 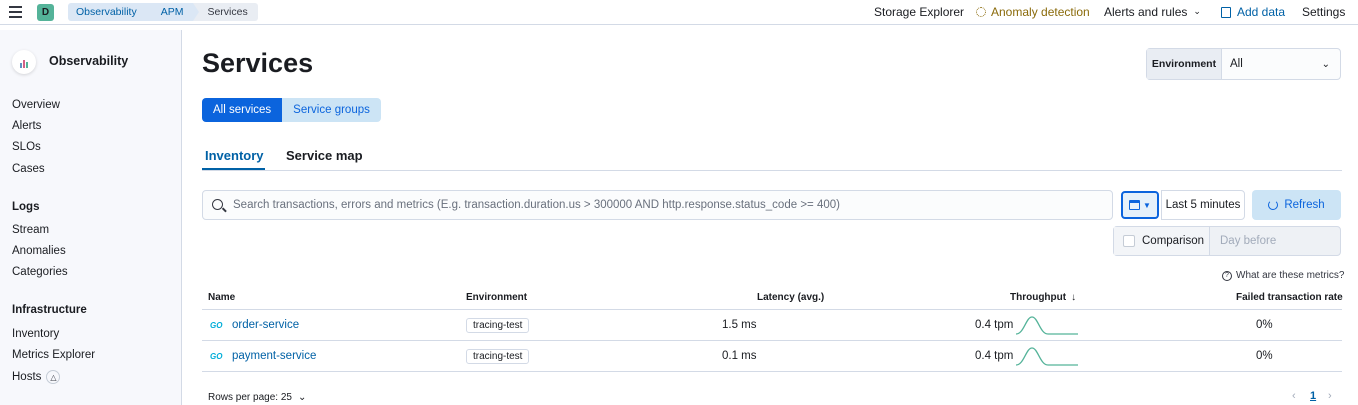 What do you see at coordinates (27, 377) in the screenshot?
I see `sidebar-item-hosts-label: Hosts` at bounding box center [27, 377].